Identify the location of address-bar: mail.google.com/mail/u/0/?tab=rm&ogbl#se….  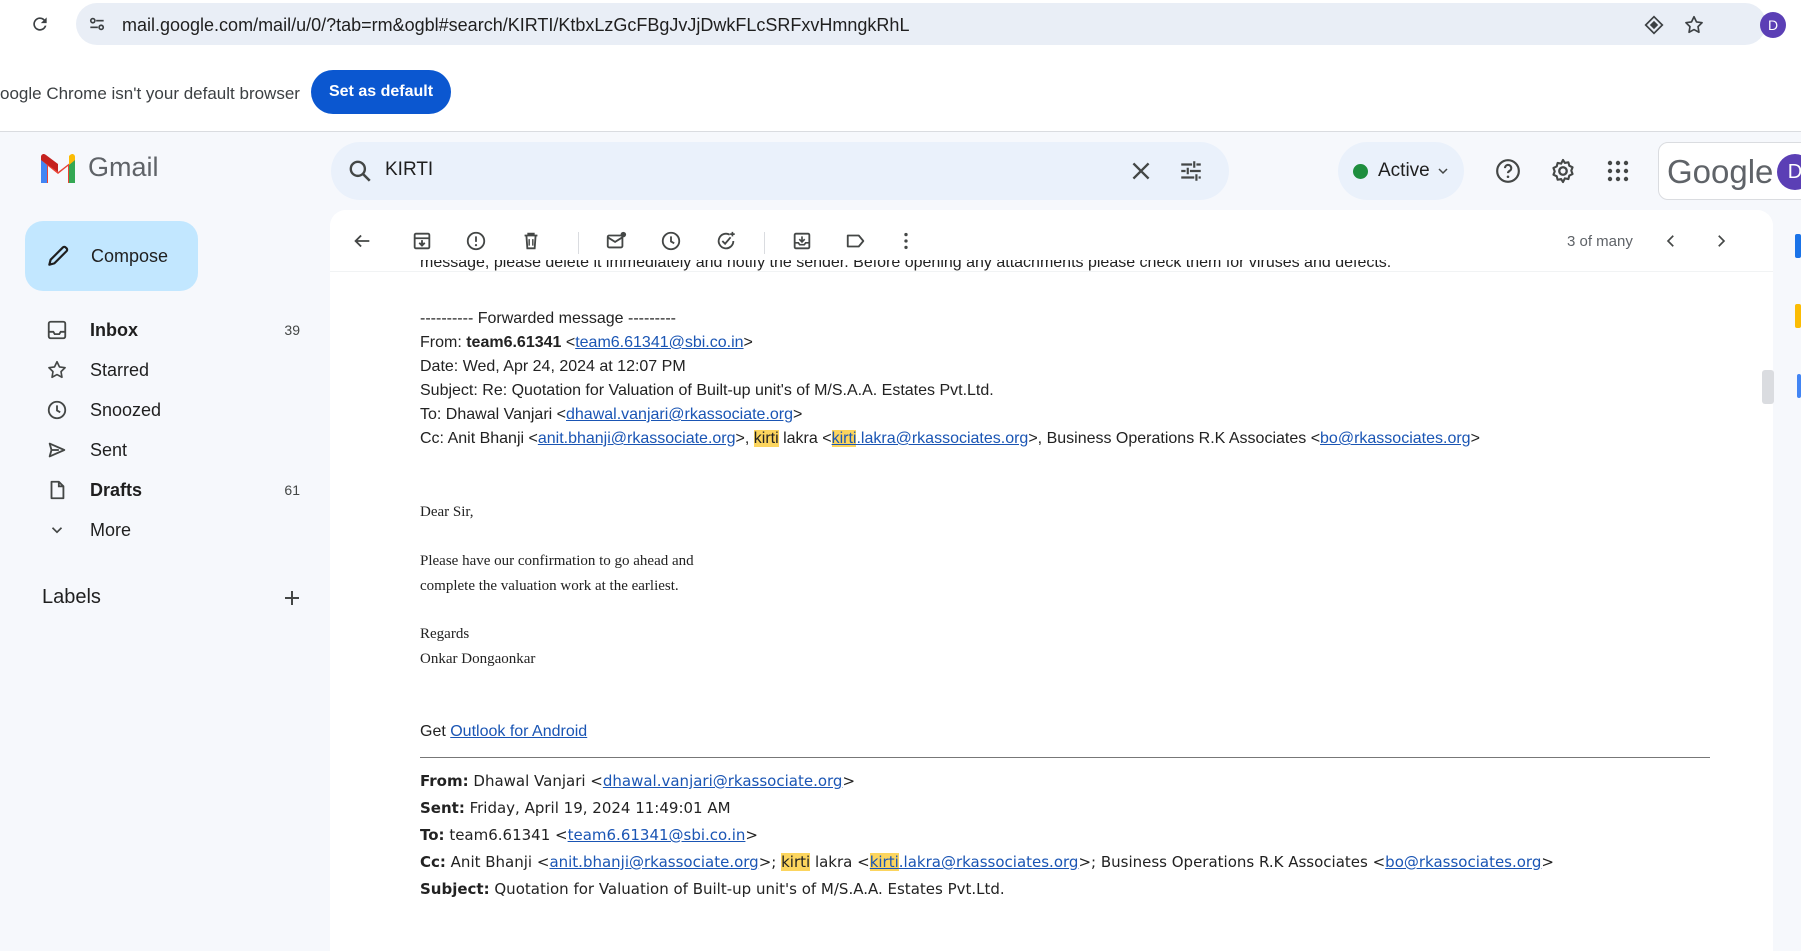
(921, 24).